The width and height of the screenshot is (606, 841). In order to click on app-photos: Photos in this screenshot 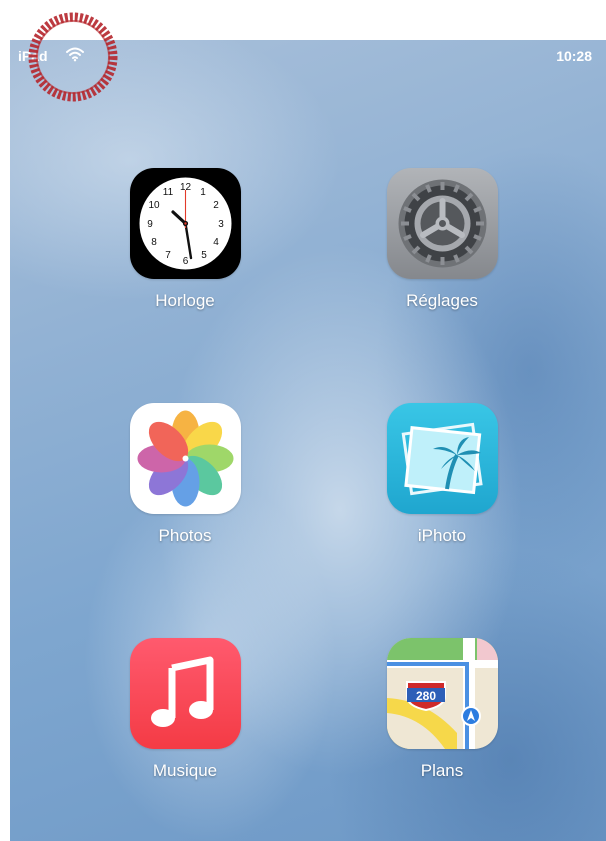, I will do `click(185, 474)`.